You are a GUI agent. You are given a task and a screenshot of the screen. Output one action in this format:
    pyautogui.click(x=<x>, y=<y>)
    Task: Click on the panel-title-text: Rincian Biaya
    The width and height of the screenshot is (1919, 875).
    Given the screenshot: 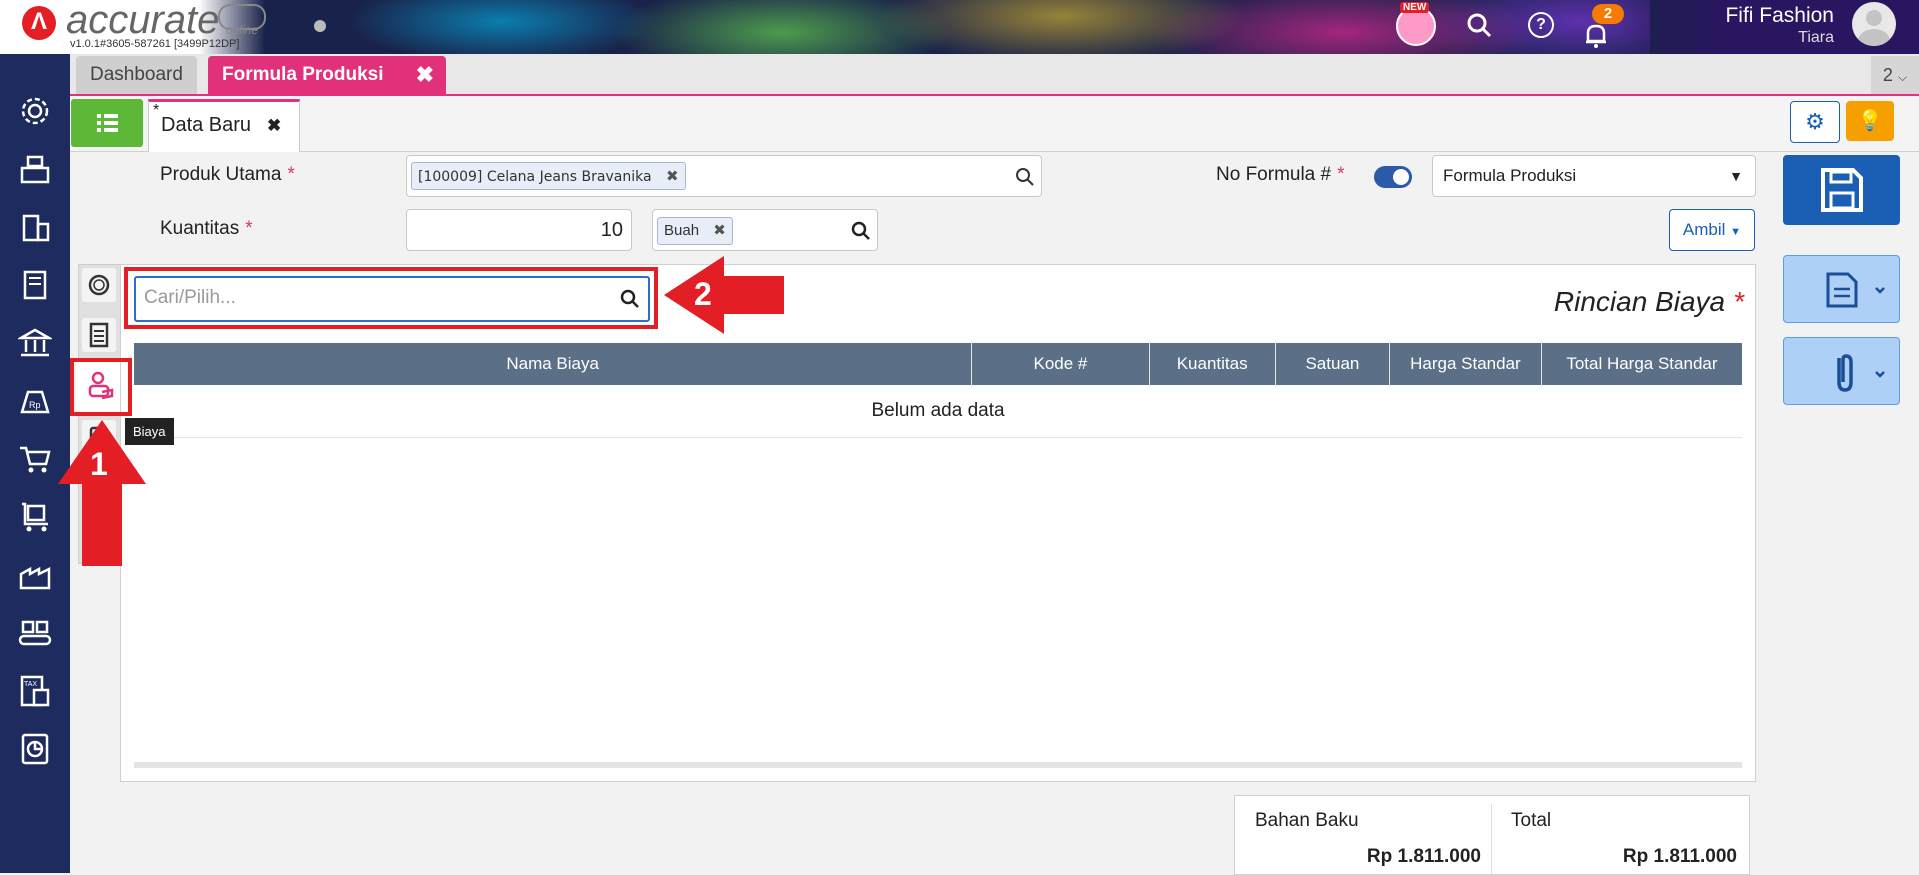 What is the action you would take?
    pyautogui.click(x=1639, y=301)
    